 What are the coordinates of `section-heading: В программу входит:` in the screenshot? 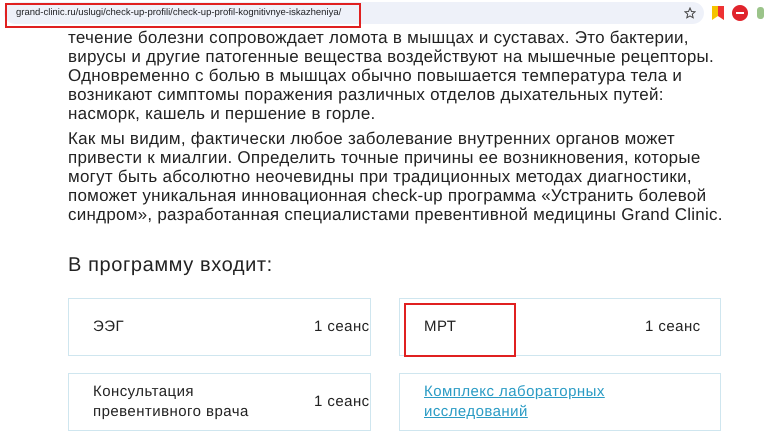 It's located at (171, 265).